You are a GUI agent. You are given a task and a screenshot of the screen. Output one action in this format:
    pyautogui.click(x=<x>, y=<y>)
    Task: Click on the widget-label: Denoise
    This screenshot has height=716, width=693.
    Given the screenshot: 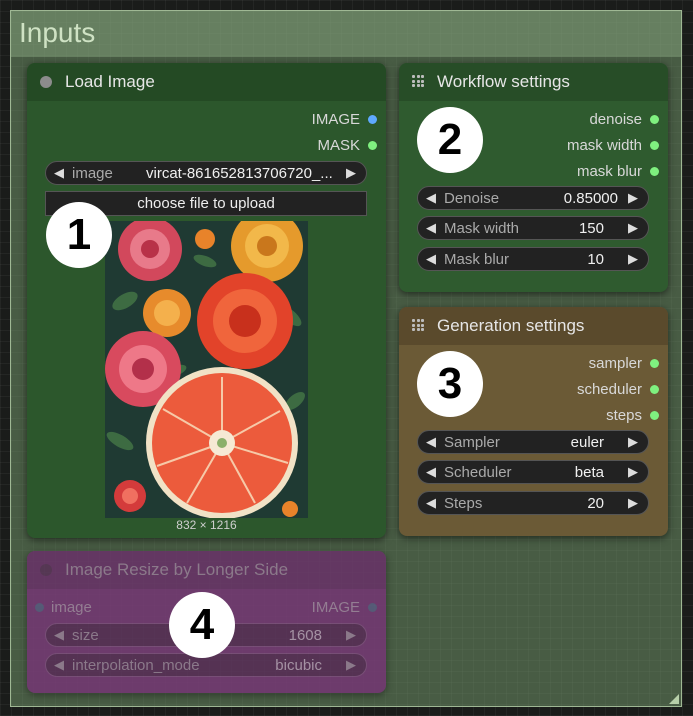 What is the action you would take?
    pyautogui.click(x=472, y=198)
    